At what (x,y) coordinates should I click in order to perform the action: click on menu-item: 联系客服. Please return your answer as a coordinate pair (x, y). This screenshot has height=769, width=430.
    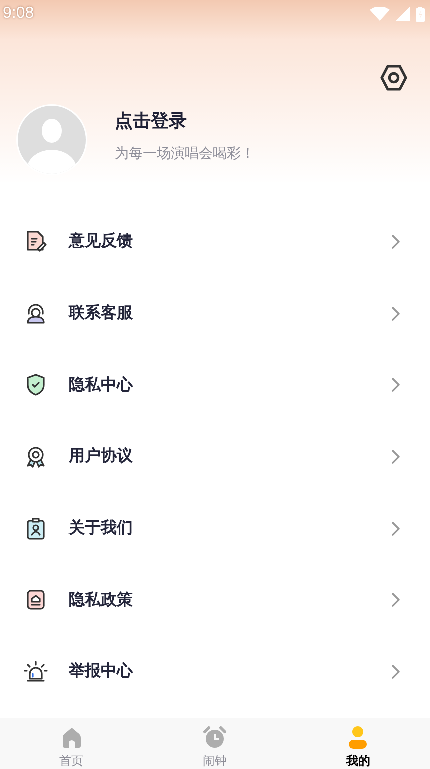
    Looking at the image, I should click on (215, 314).